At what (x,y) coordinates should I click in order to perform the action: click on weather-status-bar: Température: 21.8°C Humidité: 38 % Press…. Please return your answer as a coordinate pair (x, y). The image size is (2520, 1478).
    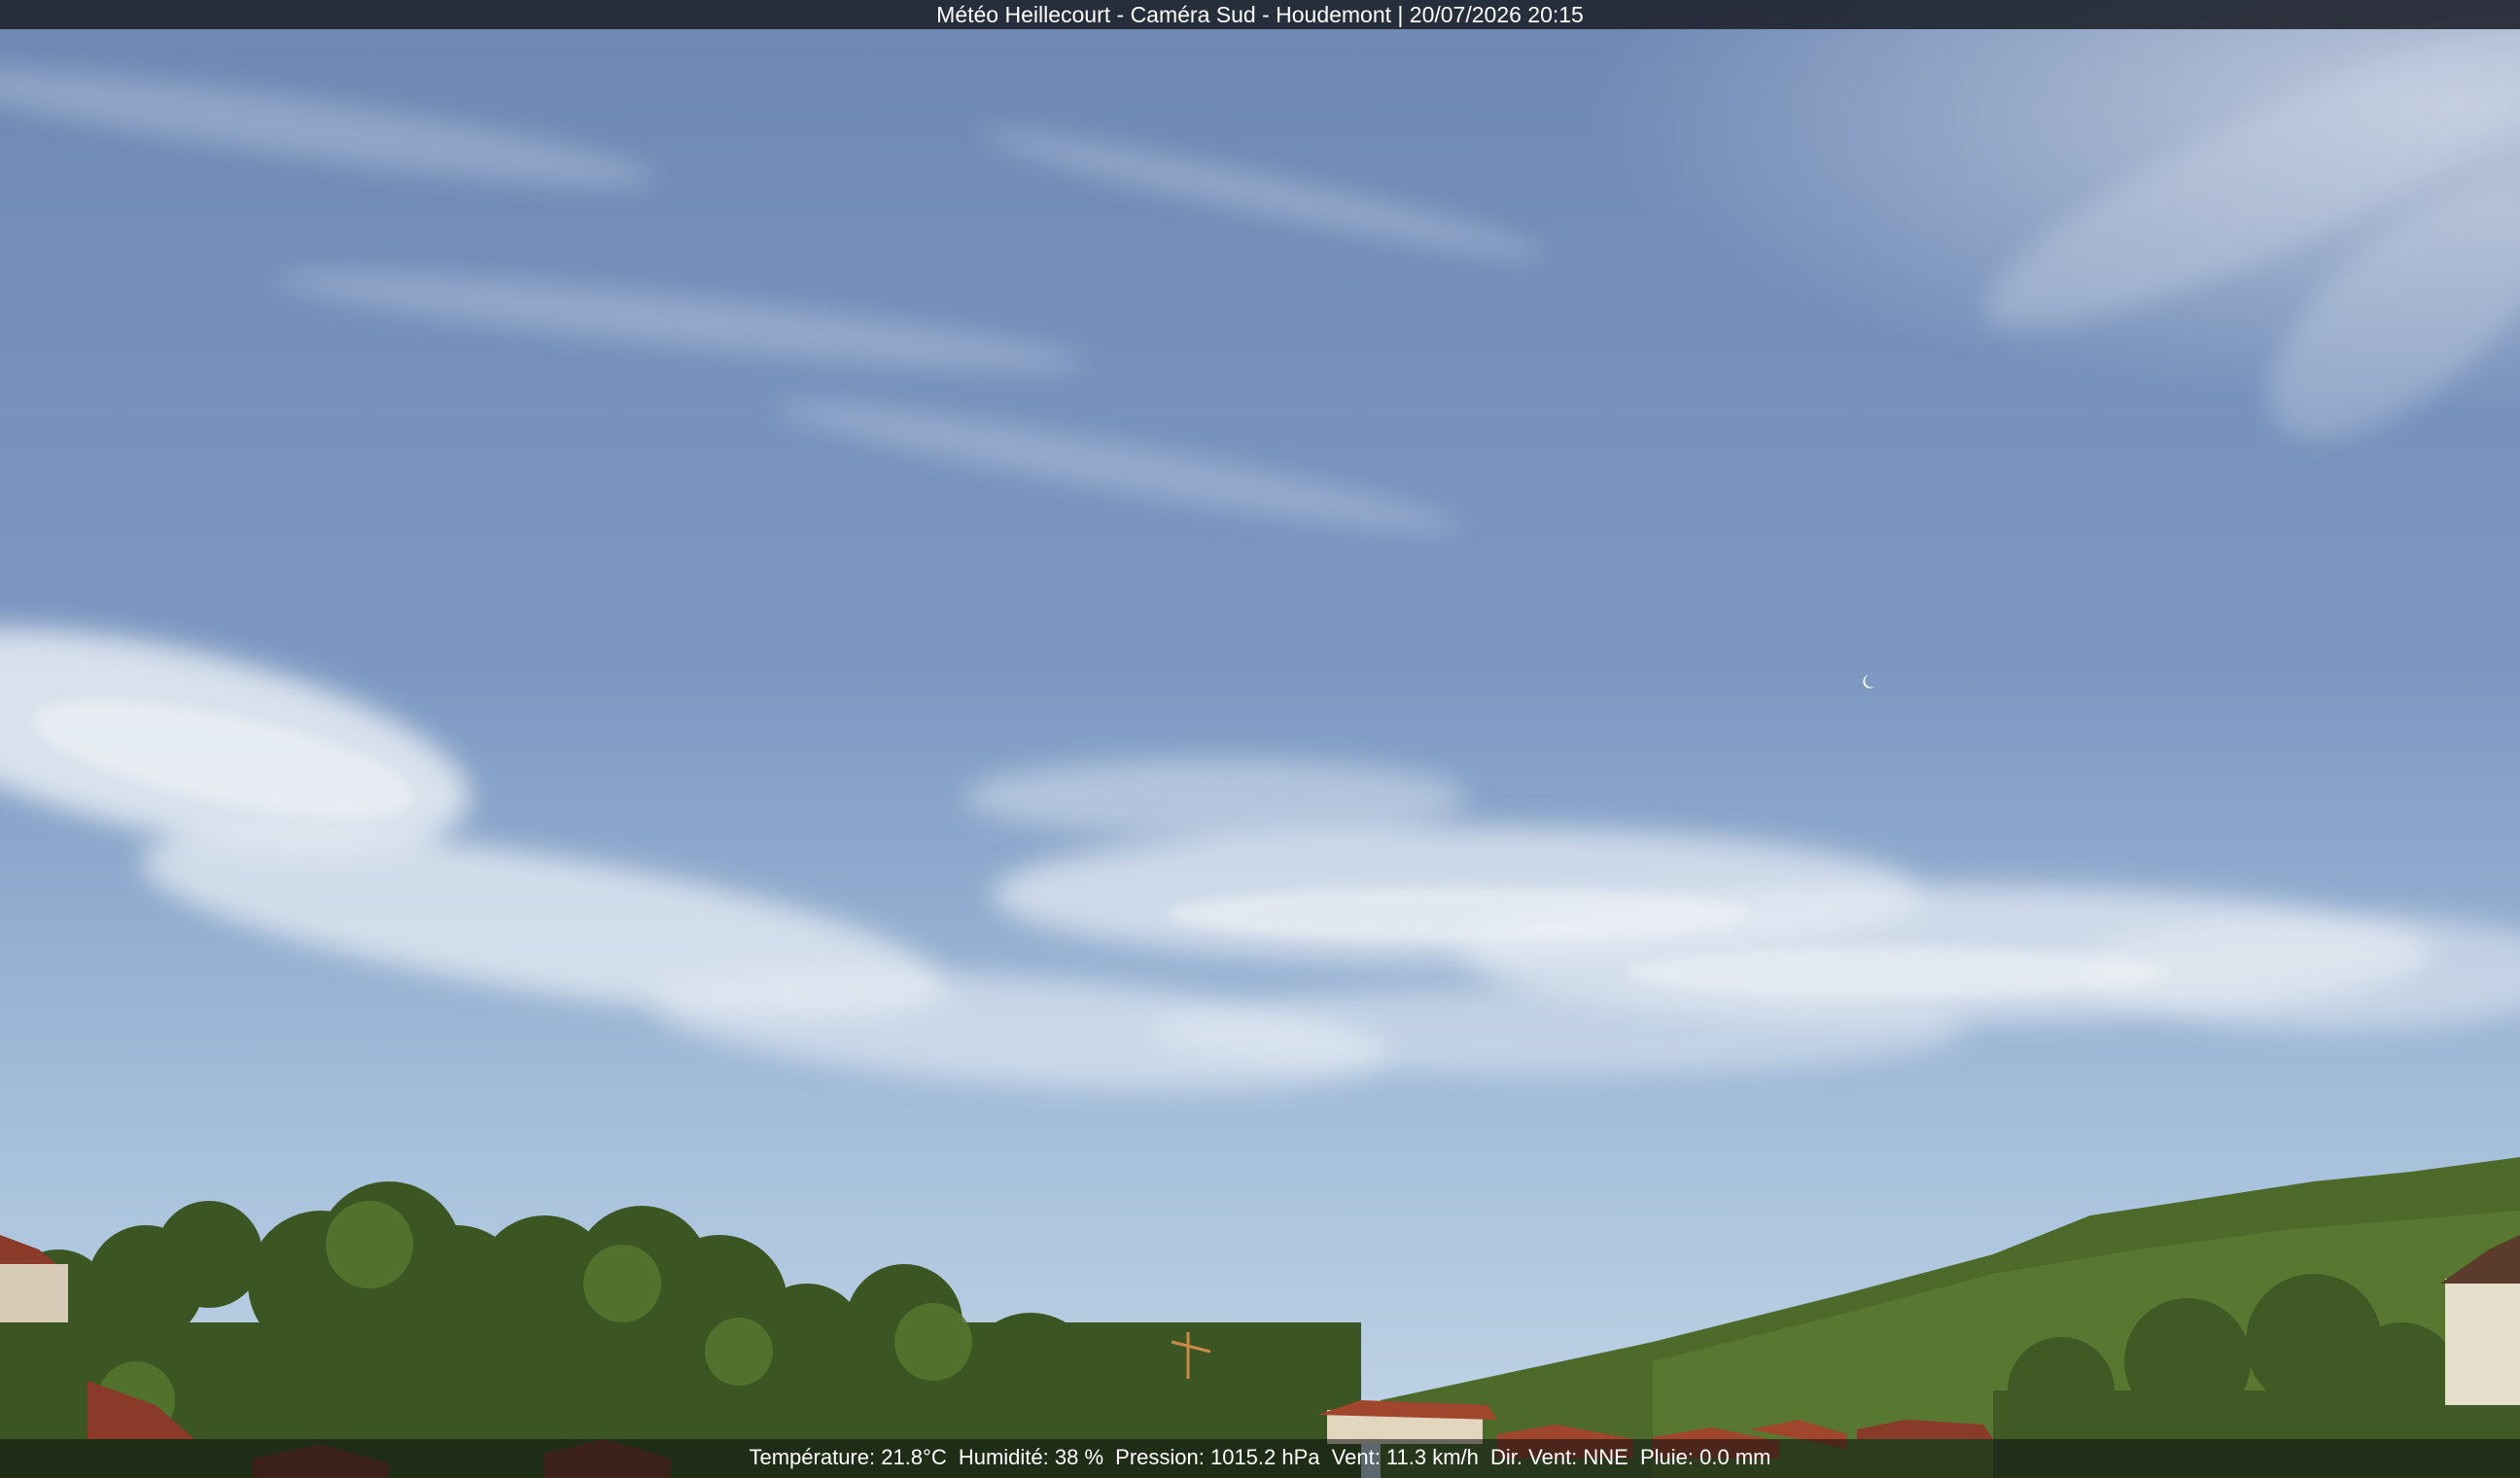
    Looking at the image, I should click on (1260, 1458).